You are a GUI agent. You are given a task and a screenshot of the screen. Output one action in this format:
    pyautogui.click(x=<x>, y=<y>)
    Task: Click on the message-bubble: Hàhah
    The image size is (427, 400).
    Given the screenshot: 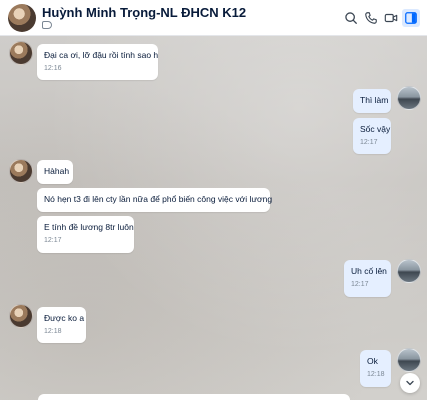 What is the action you would take?
    pyautogui.click(x=55, y=172)
    